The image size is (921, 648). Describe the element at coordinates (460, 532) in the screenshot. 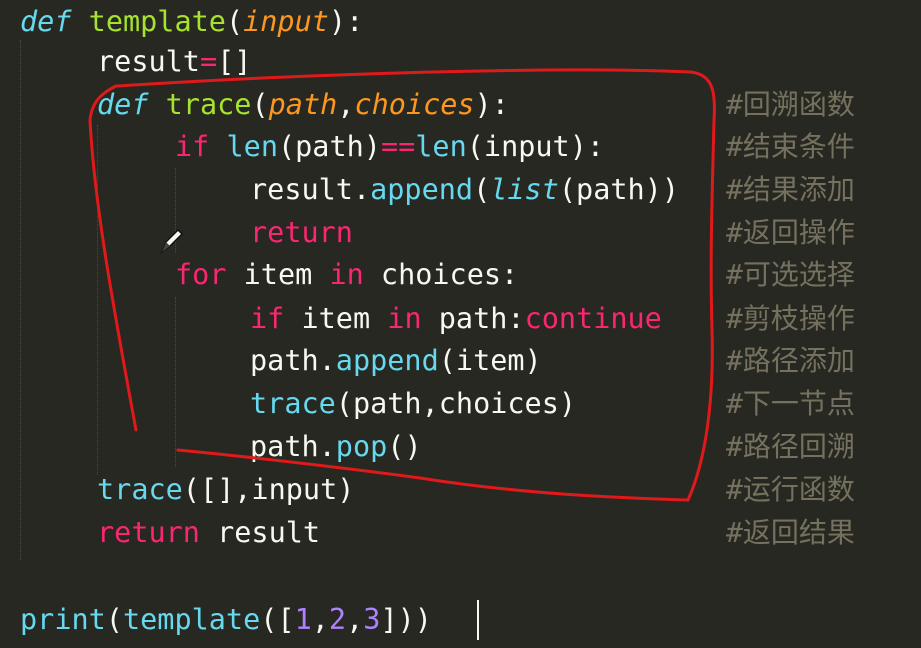

I see `code-line: return result #返回结果` at that location.